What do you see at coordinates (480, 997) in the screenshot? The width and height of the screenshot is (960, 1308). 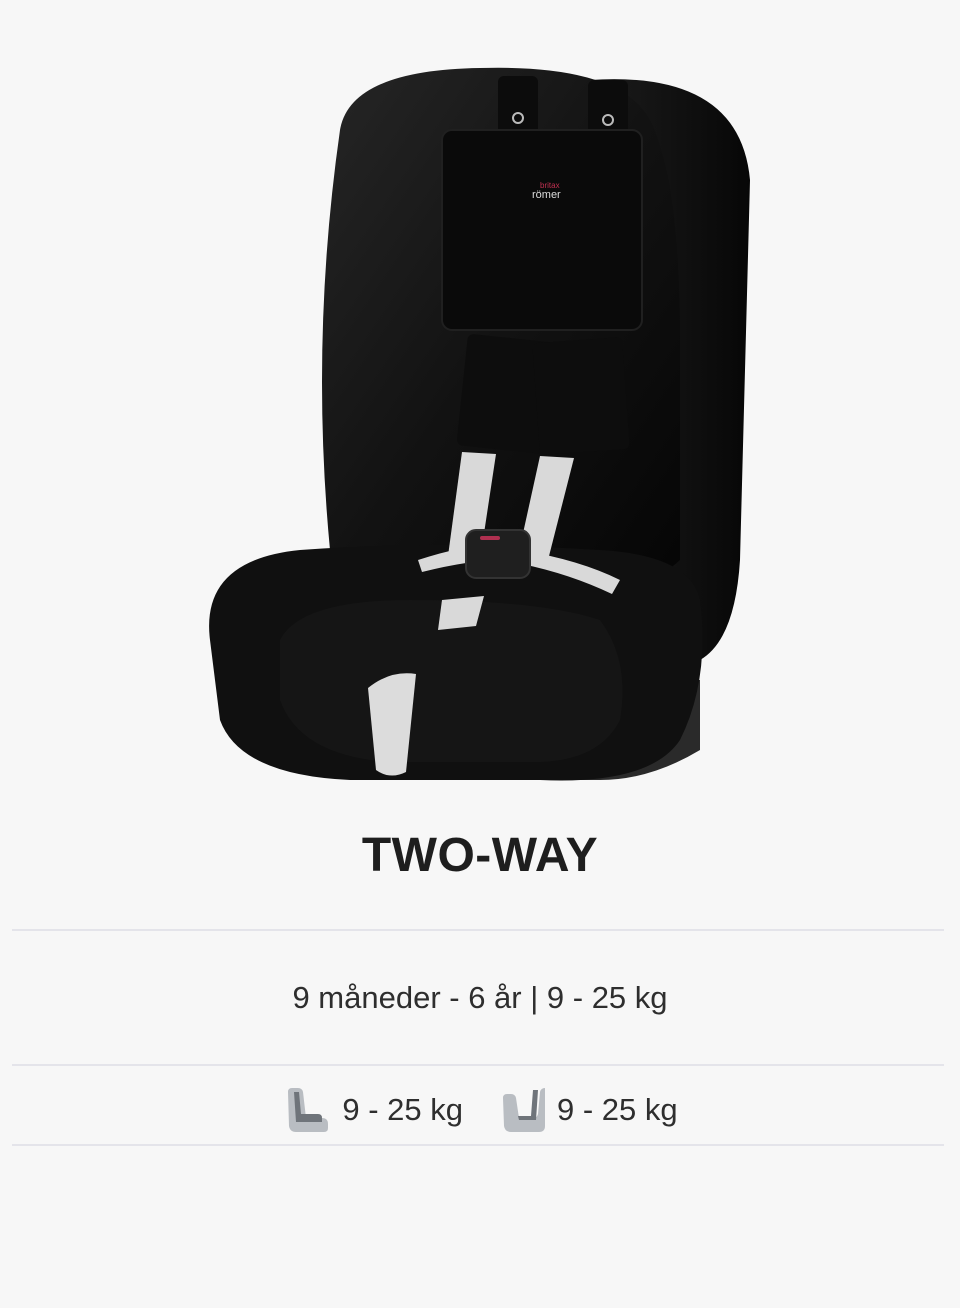 I see `age-weight-range: 9 måneder - 6 år | 9 - 25 kg` at bounding box center [480, 997].